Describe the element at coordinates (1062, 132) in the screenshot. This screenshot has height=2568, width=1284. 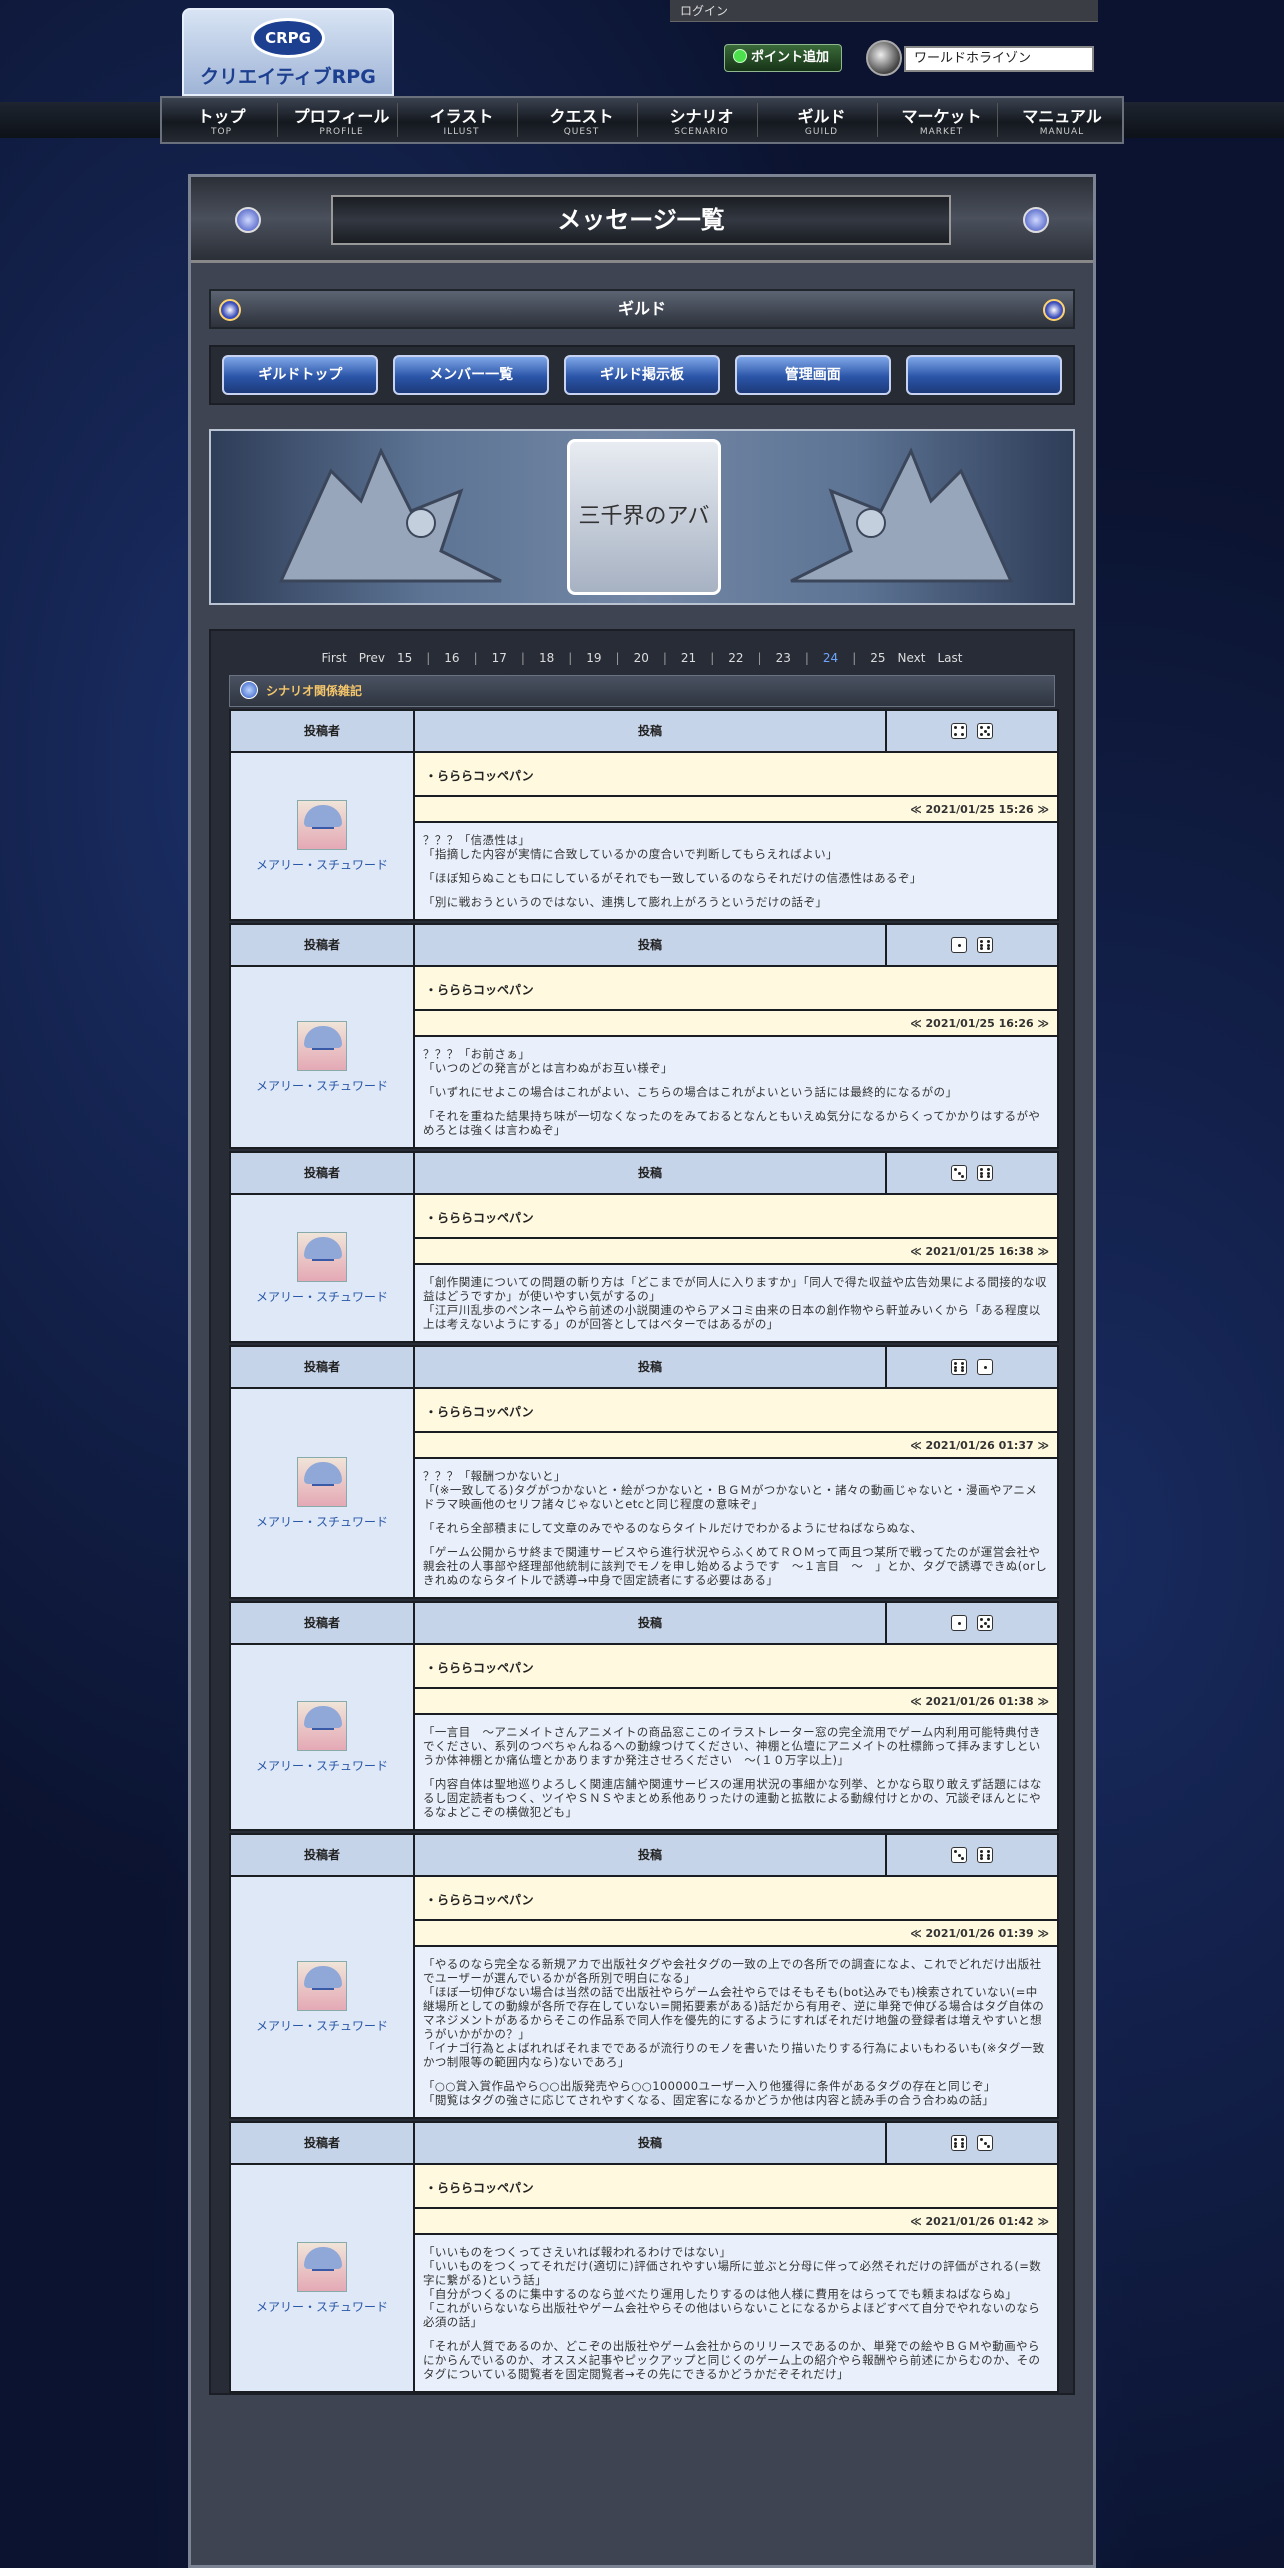
I see `nav-sublabel: MANUAL` at that location.